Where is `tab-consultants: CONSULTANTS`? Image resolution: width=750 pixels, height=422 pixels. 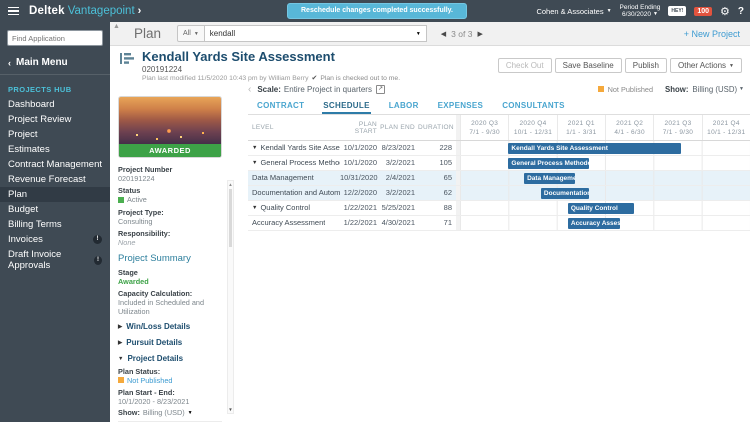 tab-consultants: CONSULTANTS is located at coordinates (533, 106).